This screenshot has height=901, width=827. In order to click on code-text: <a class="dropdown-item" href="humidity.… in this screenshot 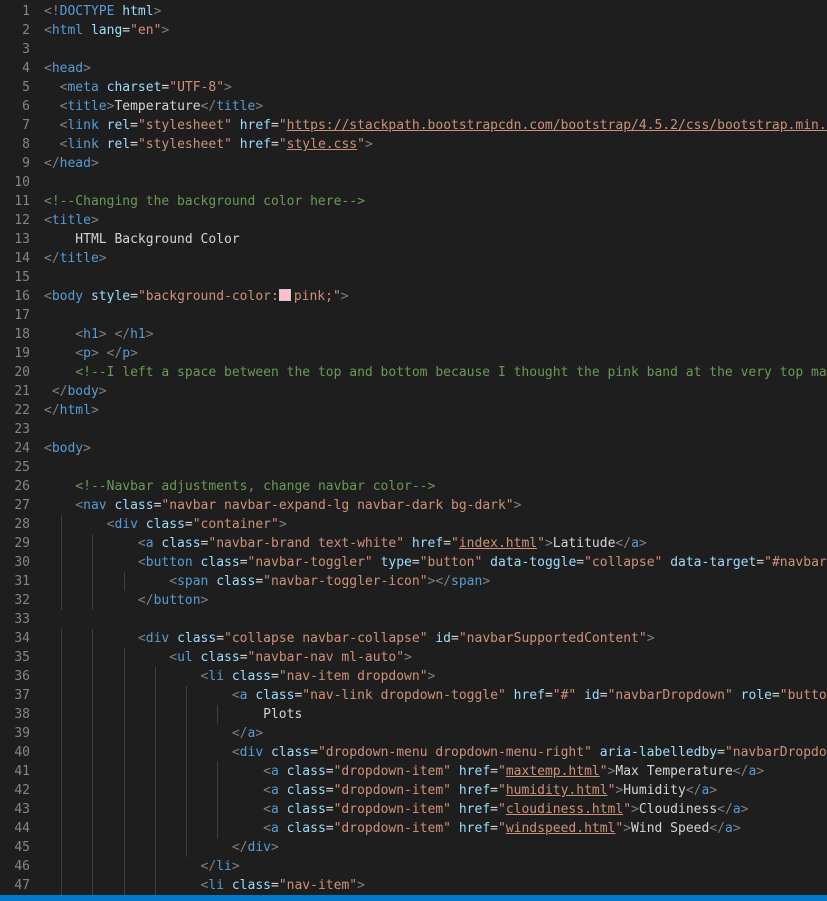, I will do `click(380, 790)`.